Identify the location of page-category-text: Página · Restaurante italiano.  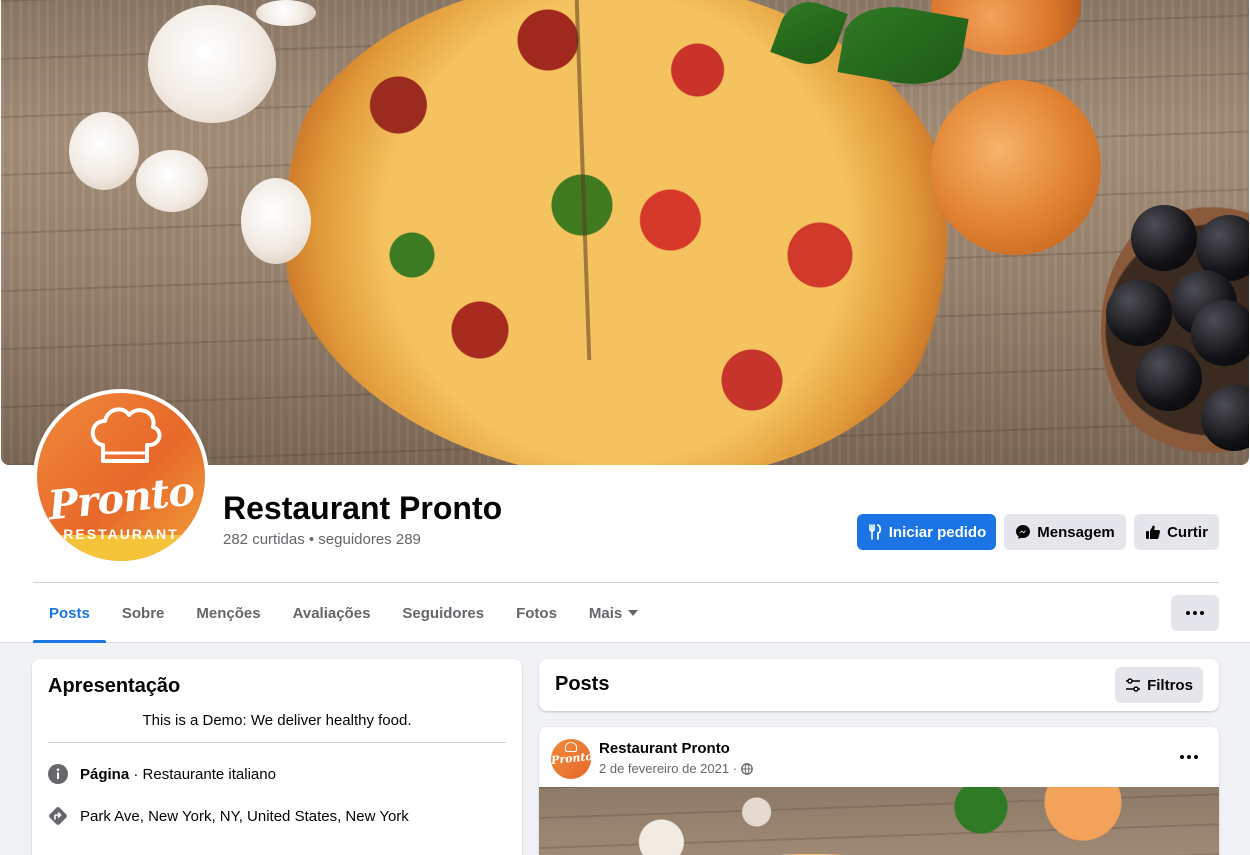
(178, 774).